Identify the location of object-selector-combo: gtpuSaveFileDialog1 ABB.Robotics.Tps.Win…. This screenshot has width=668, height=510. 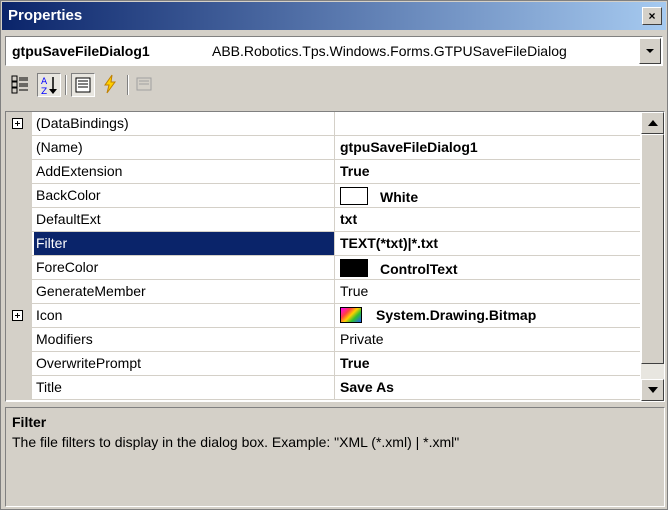
(334, 51).